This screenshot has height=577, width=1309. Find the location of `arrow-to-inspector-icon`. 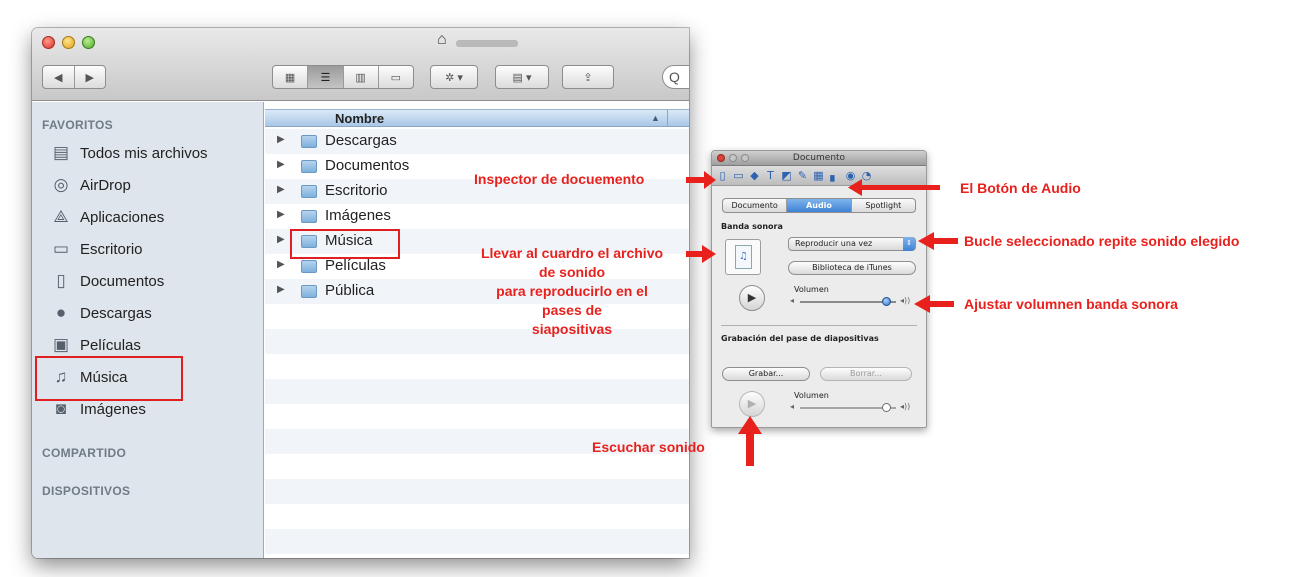

arrow-to-inspector-icon is located at coordinates (701, 180).